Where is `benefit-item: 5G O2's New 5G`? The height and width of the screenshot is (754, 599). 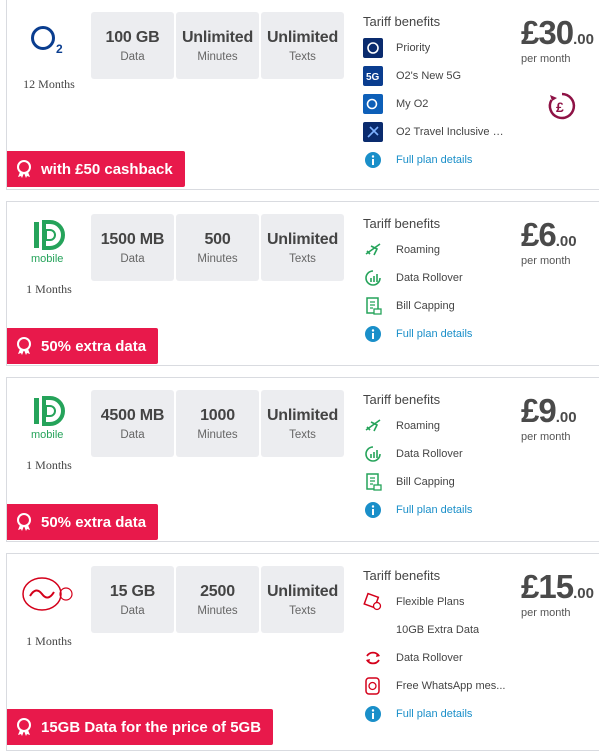
benefit-item: 5G O2's New 5G is located at coordinates (438, 76).